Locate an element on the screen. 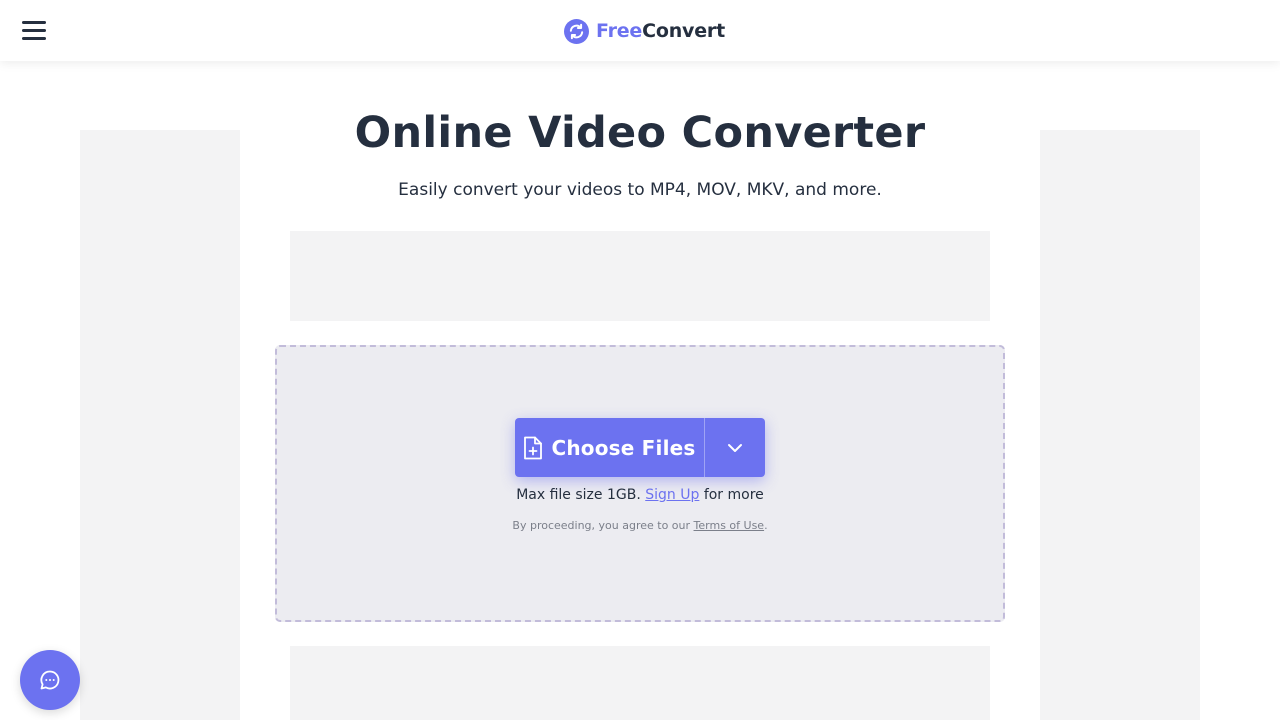 This screenshot has width=1280, height=720. chat-support-button is located at coordinates (50, 680).